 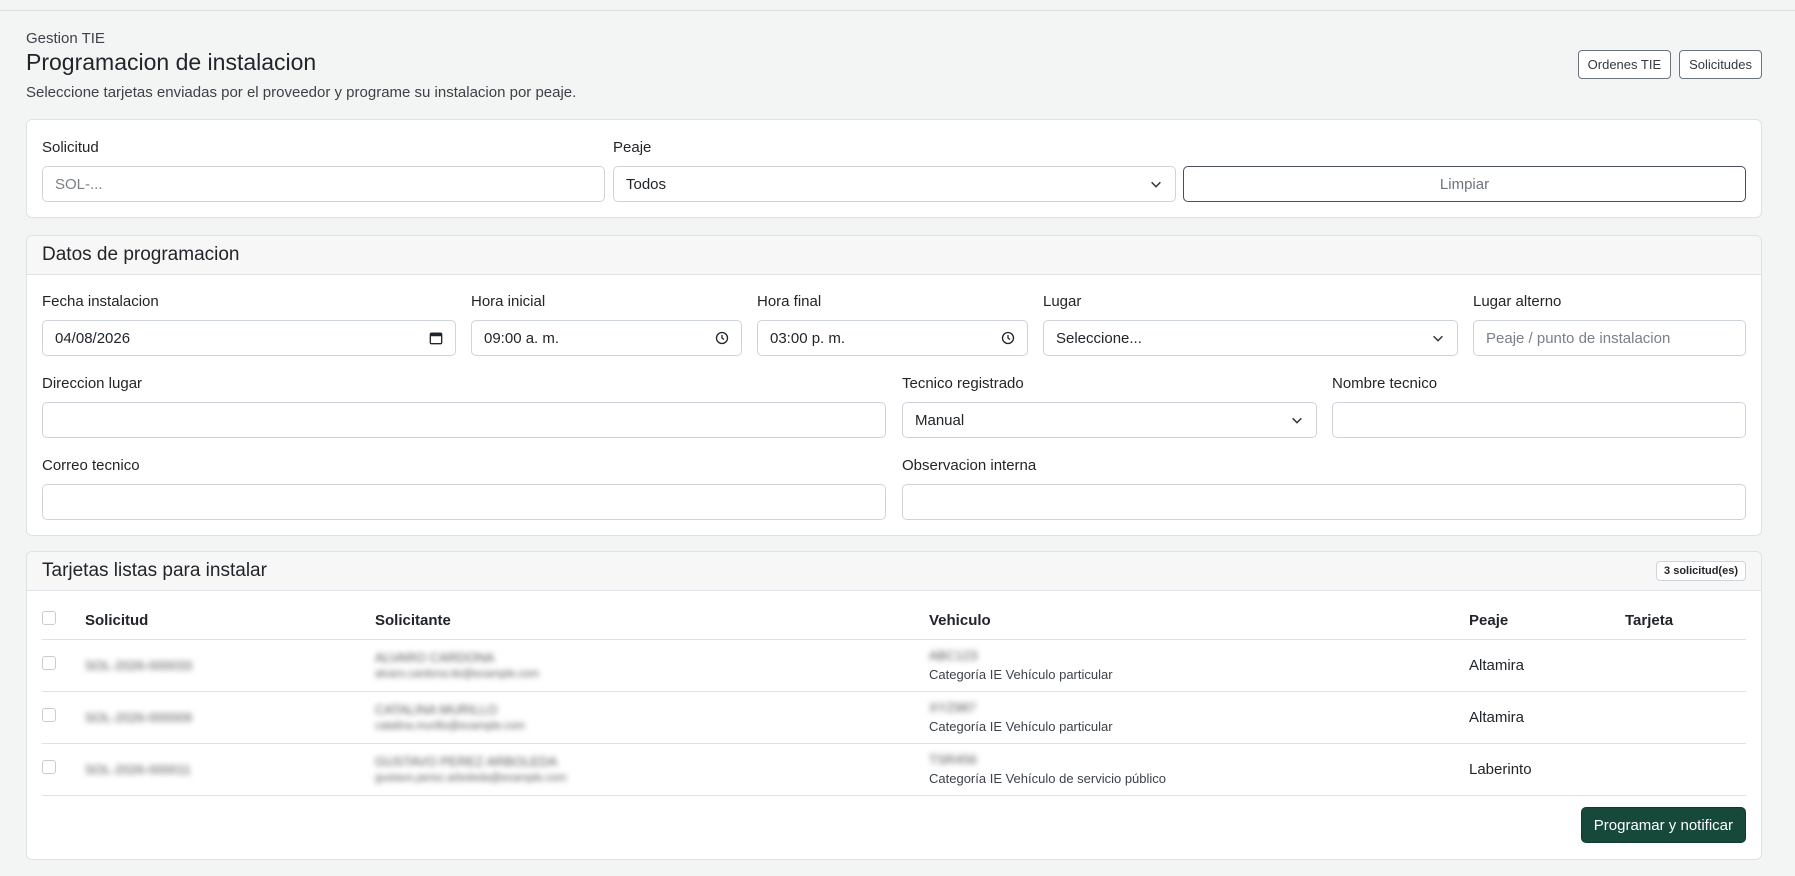 I want to click on page-title: Programacion de instalacion, so click(x=171, y=62).